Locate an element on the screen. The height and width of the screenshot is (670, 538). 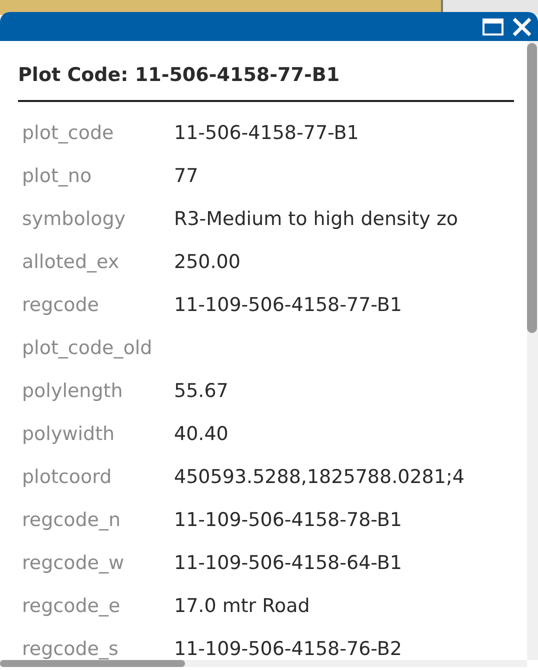
close-icon is located at coordinates (522, 26).